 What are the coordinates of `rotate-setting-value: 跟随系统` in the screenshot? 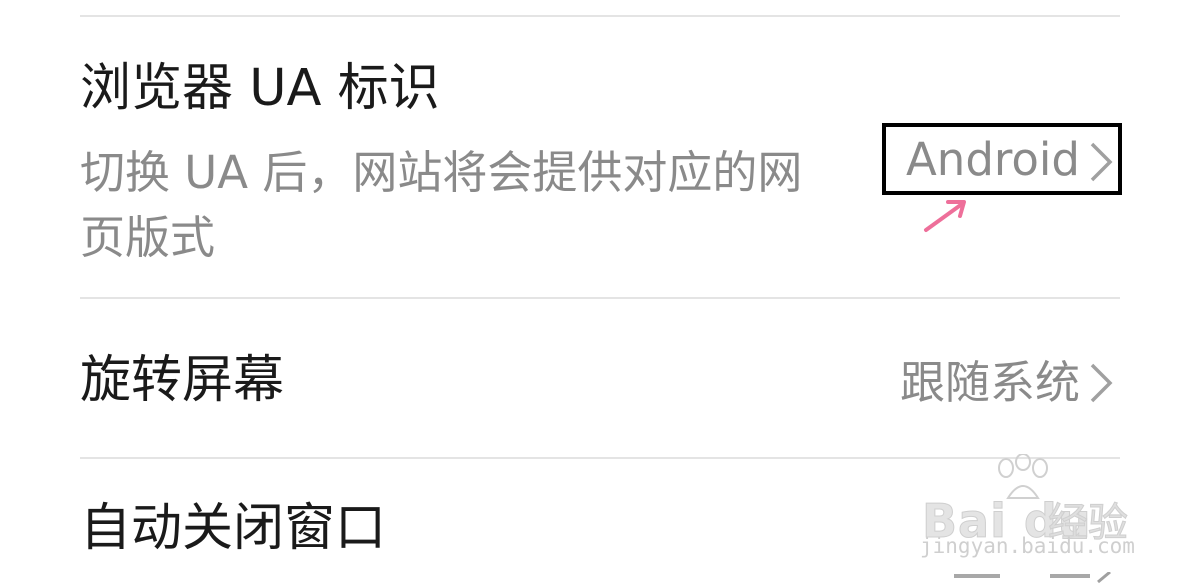 It's located at (990, 382).